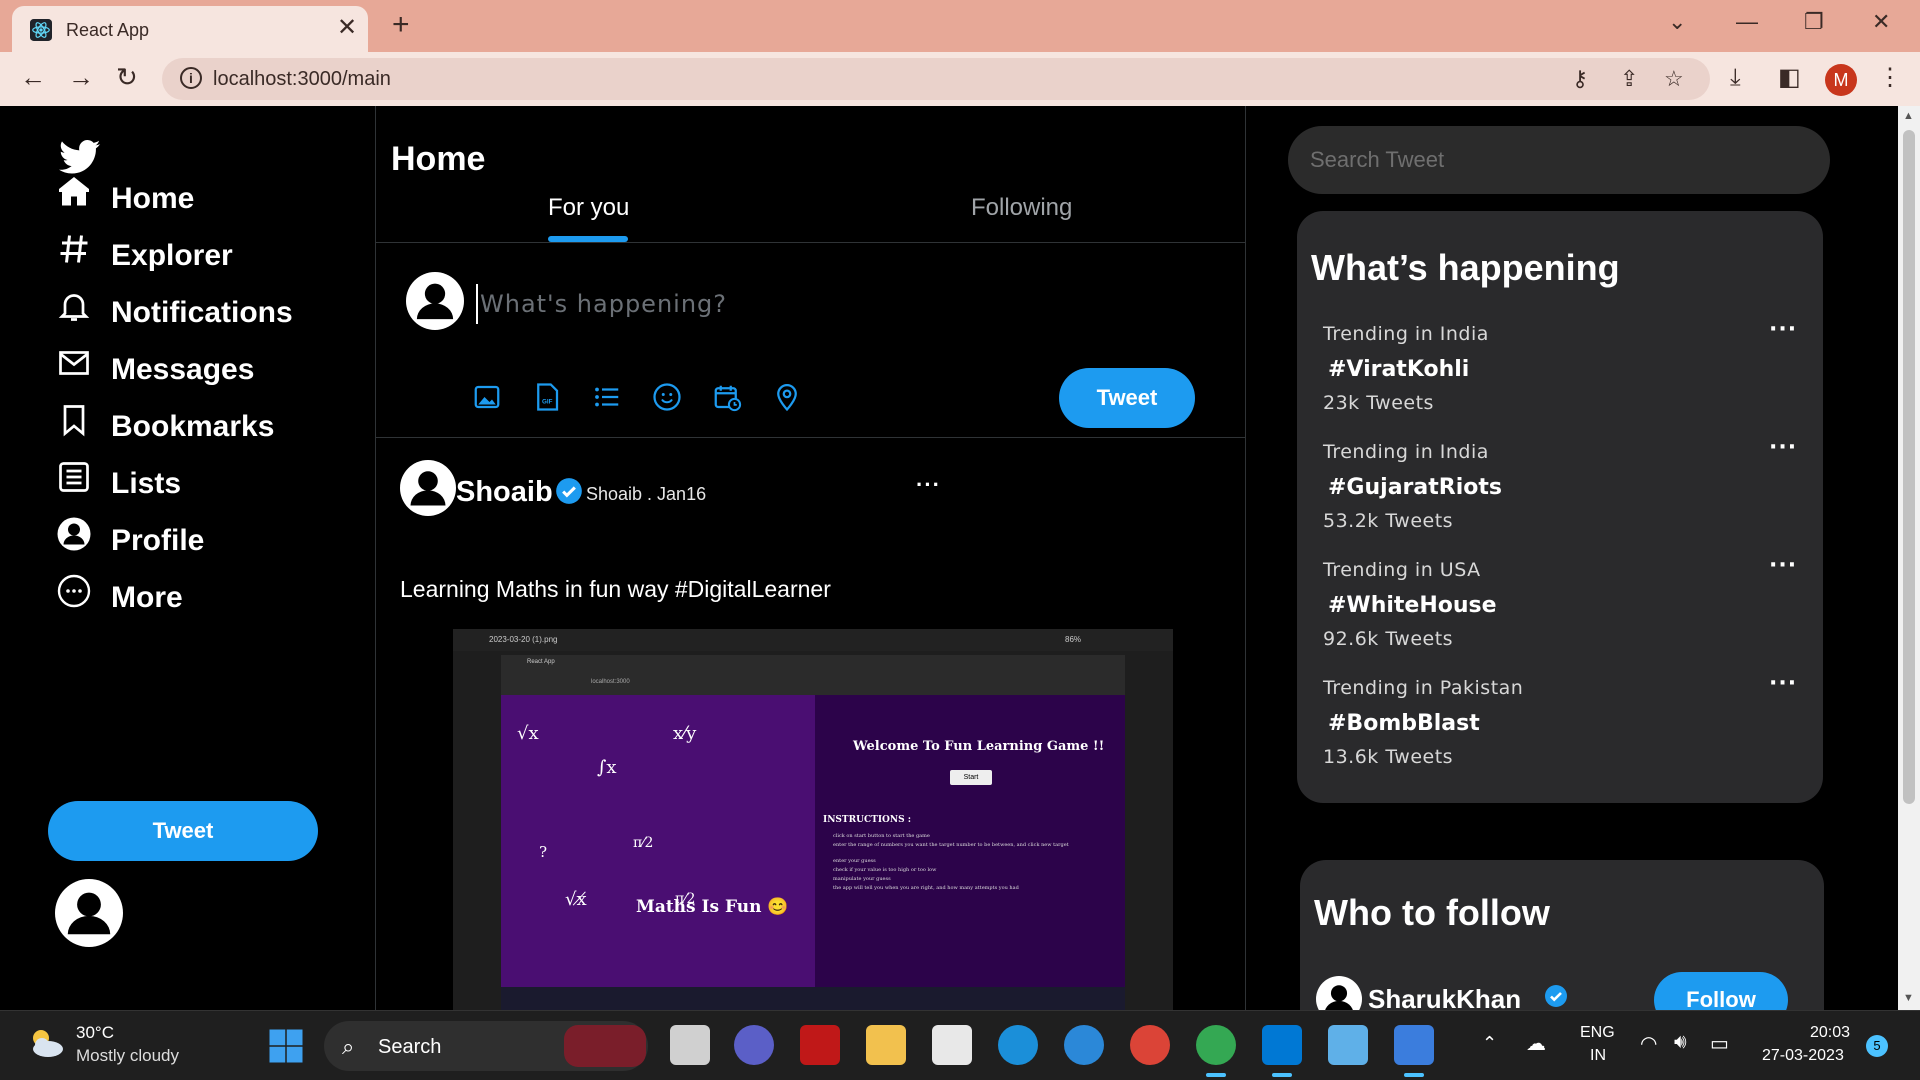  Describe the element at coordinates (1348, 1045) in the screenshot. I see `notepad-icon` at that location.